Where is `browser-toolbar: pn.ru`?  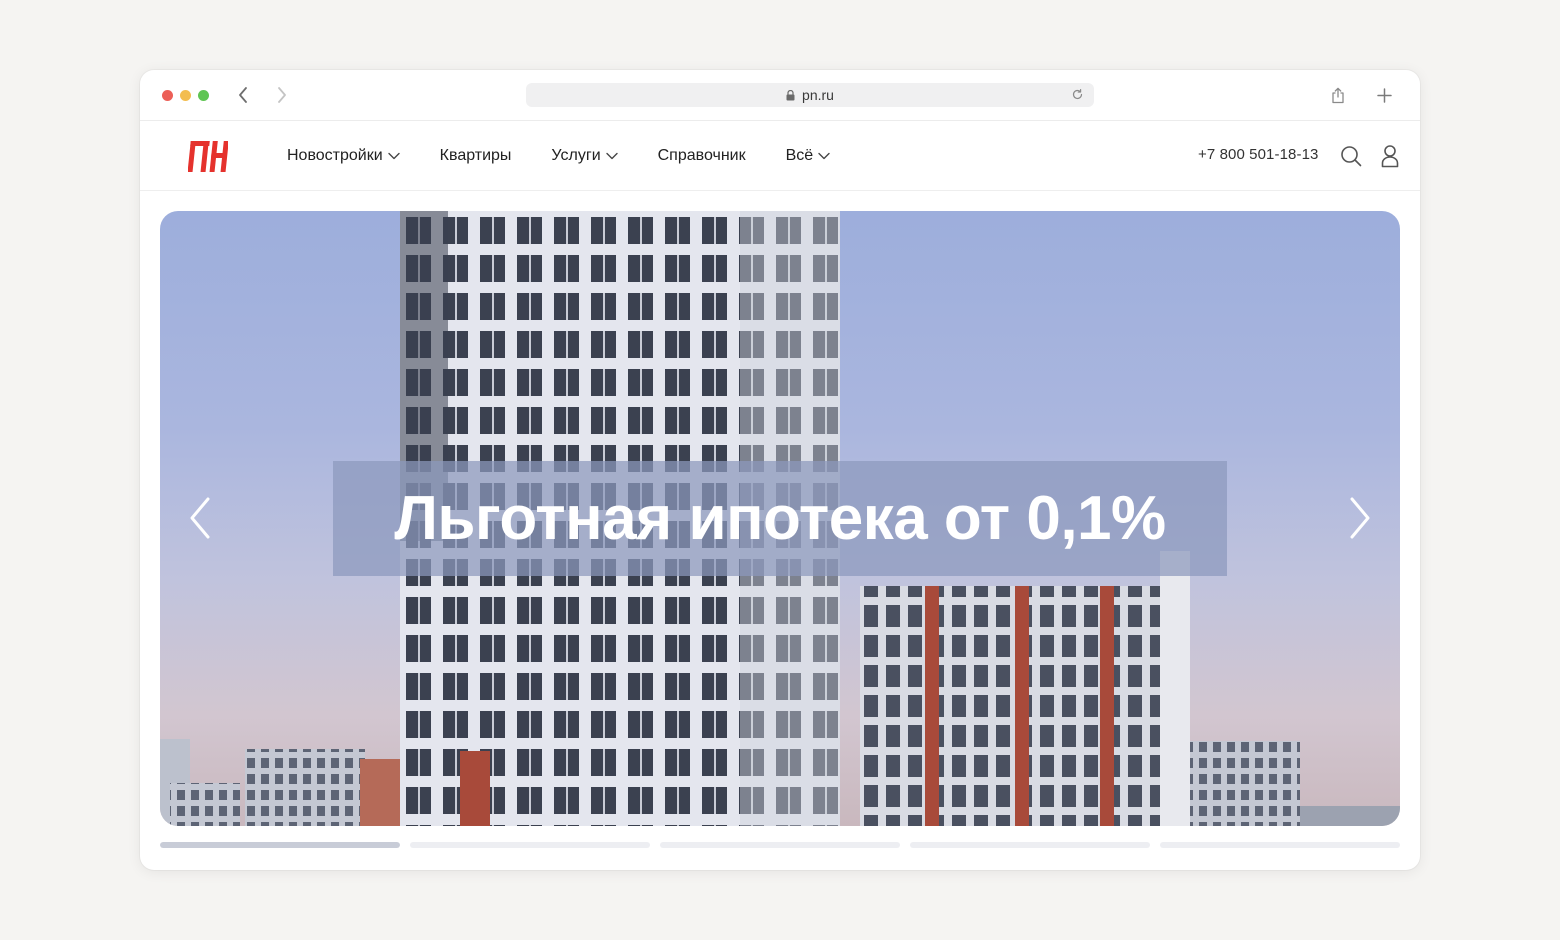 browser-toolbar: pn.ru is located at coordinates (780, 95).